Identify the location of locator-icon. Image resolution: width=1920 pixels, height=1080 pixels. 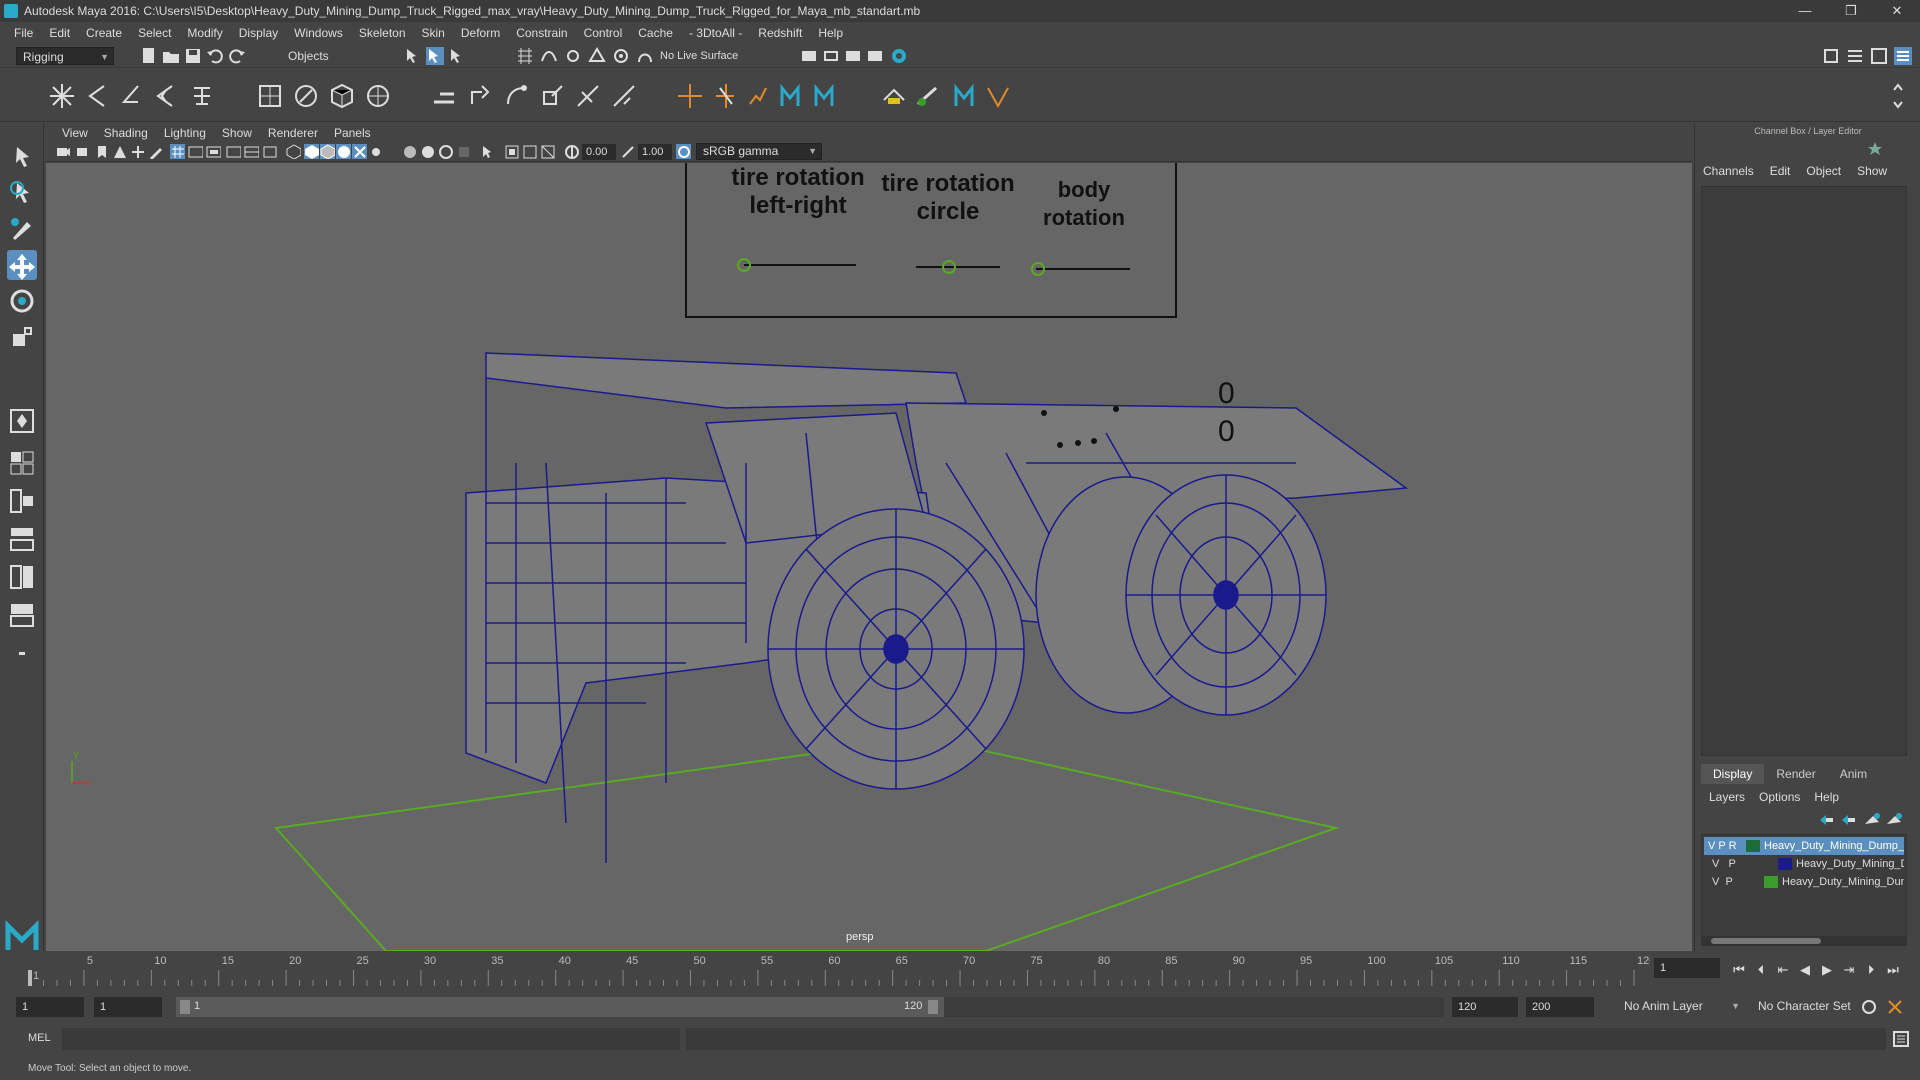
(690, 96).